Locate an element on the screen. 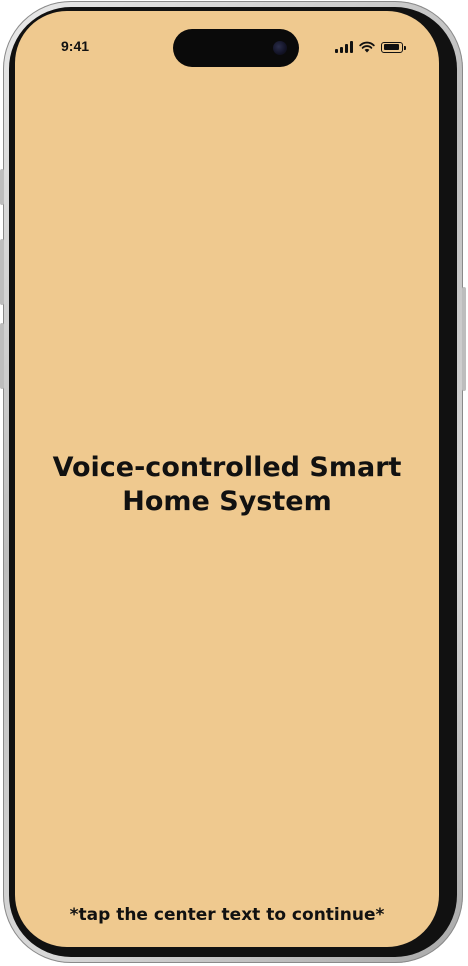 Image resolution: width=468 pixels, height=966 pixels. status-time: 9:41 is located at coordinates (75, 46).